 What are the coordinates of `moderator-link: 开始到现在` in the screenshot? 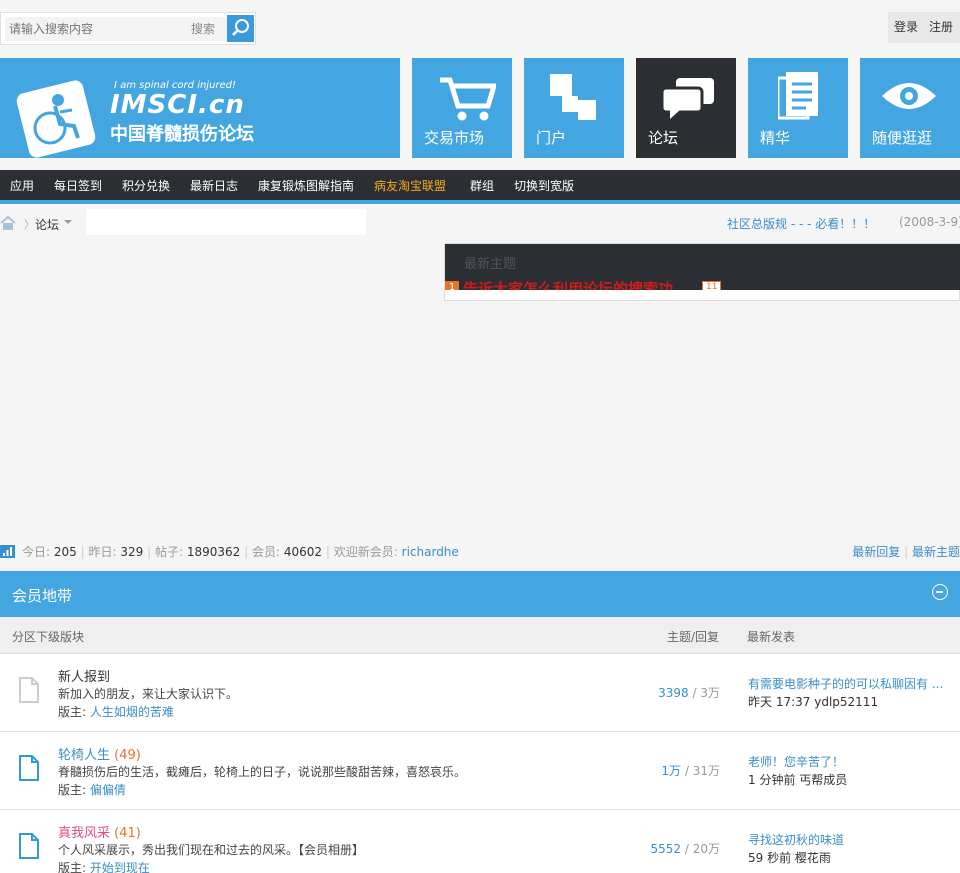 It's located at (120, 867).